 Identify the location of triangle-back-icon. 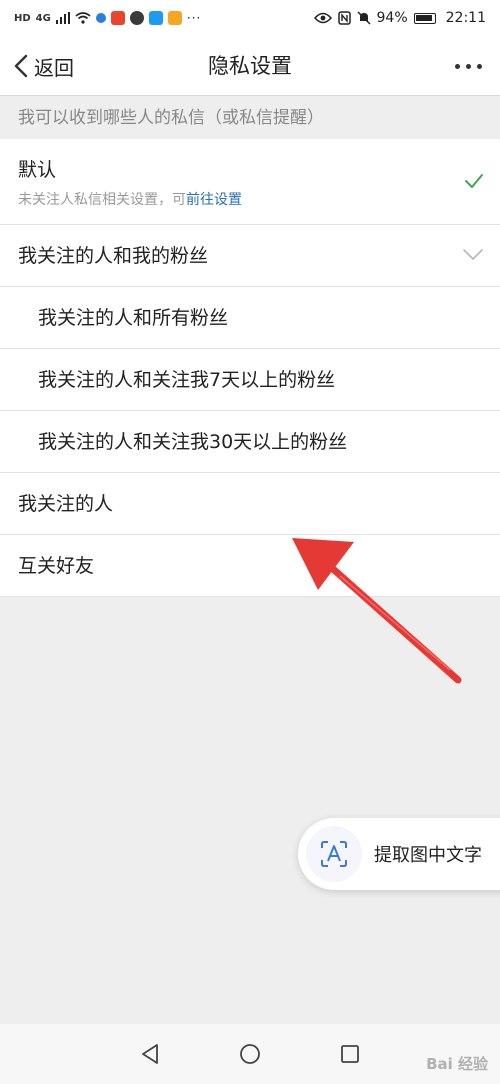
(150, 1054).